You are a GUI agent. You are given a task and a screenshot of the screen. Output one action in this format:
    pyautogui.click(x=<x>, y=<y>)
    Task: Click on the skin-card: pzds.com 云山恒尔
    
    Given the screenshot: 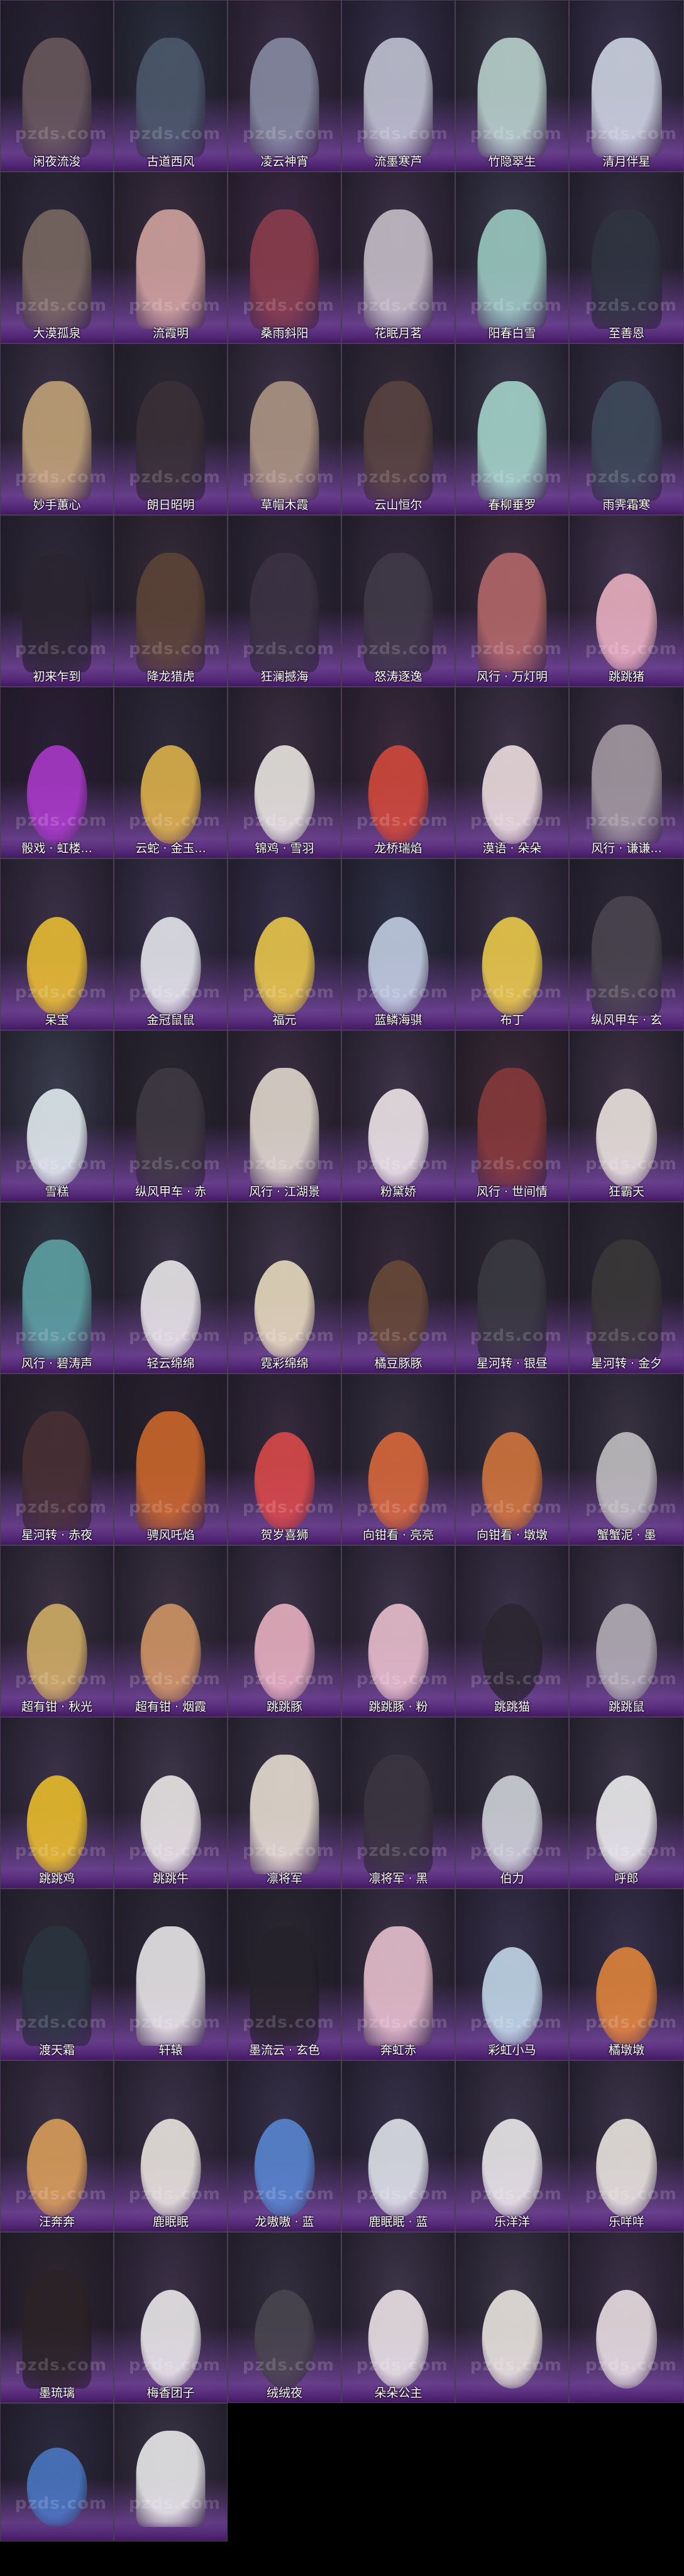 What is the action you would take?
    pyautogui.click(x=398, y=429)
    